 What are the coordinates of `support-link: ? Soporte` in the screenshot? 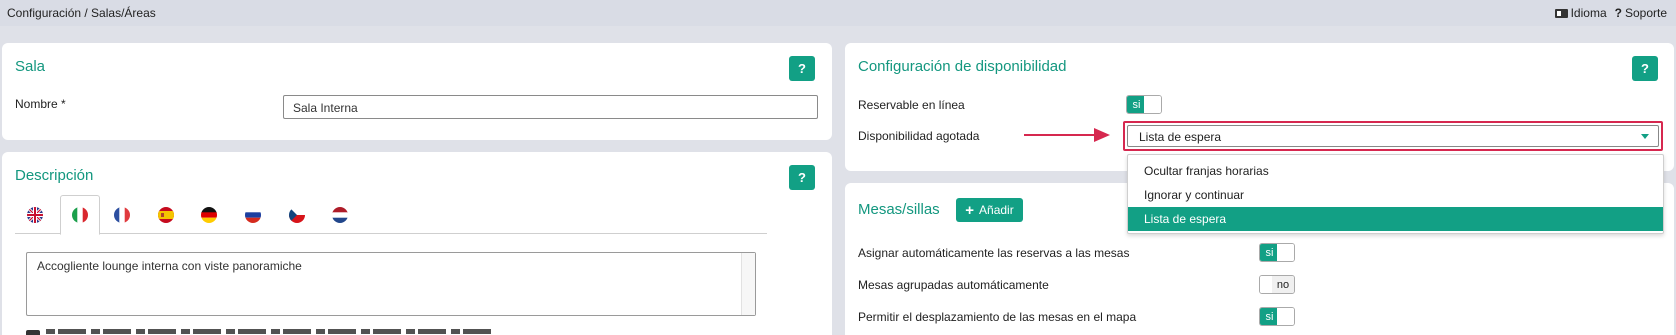 It's located at (1641, 13).